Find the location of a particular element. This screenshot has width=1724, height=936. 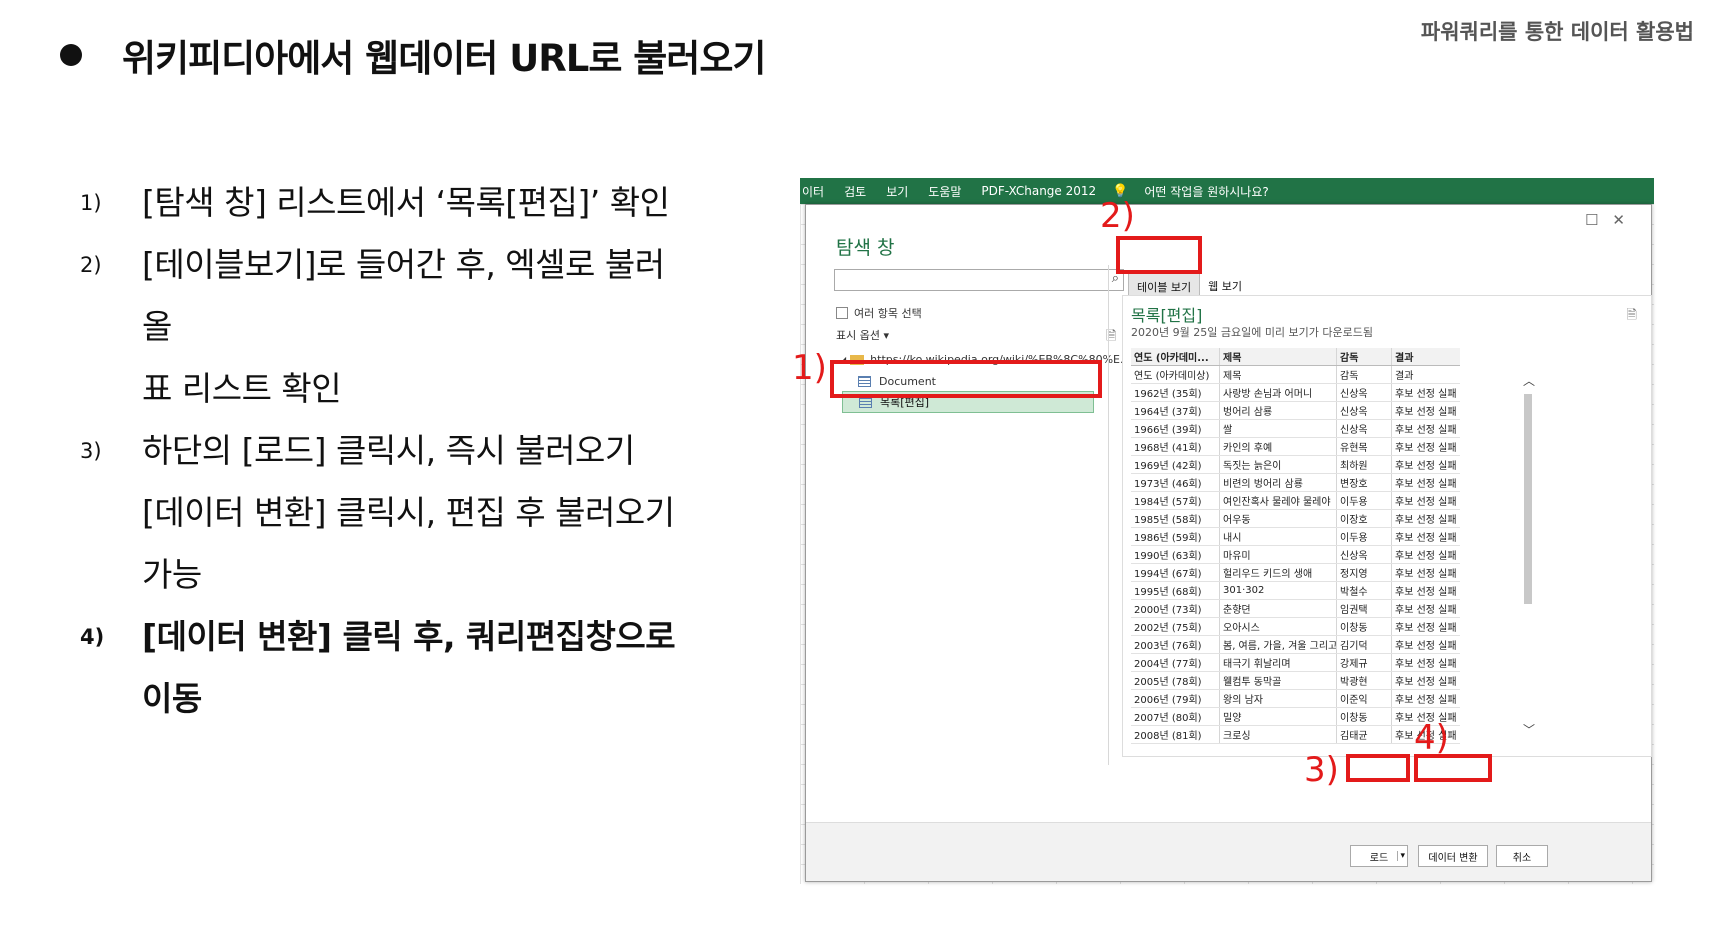

navigator-search-input: ⌕ is located at coordinates (979, 280).